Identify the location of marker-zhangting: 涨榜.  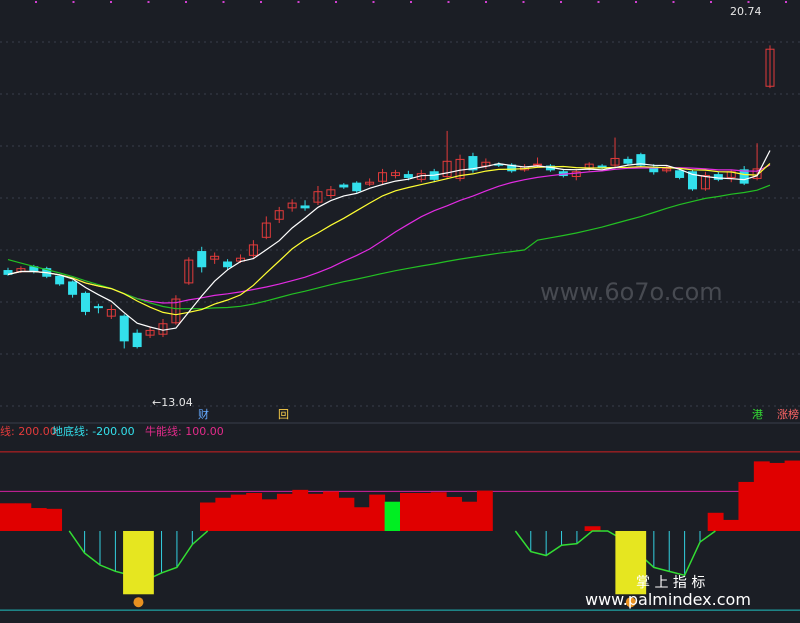
(788, 414).